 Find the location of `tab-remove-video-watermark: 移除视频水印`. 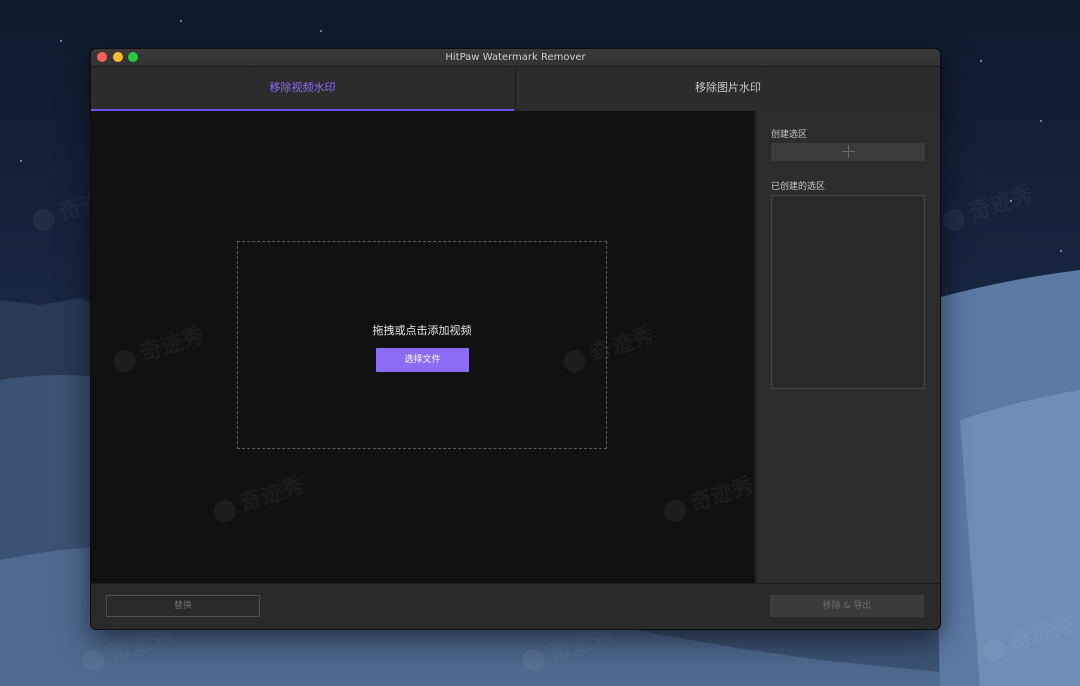

tab-remove-video-watermark: 移除视频水印 is located at coordinates (302, 89).